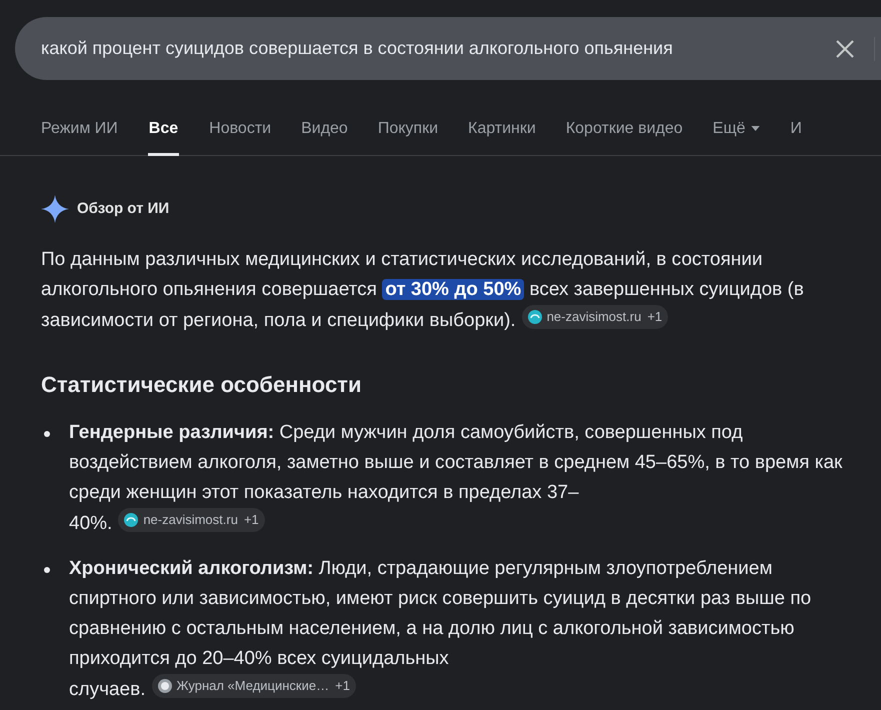 The width and height of the screenshot is (881, 710). I want to click on close-icon, so click(845, 49).